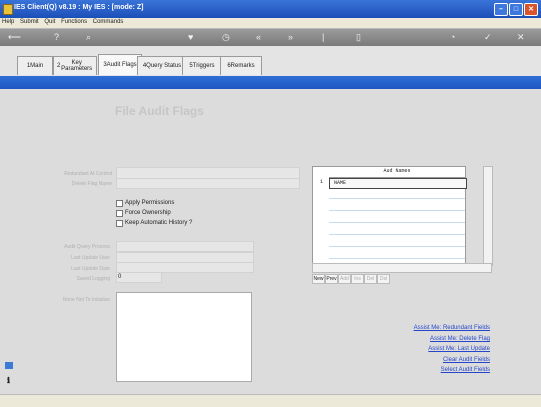 This screenshot has width=541, height=407. What do you see at coordinates (465, 370) in the screenshot?
I see `select-audit-fields-link: Select Audit Fields` at bounding box center [465, 370].